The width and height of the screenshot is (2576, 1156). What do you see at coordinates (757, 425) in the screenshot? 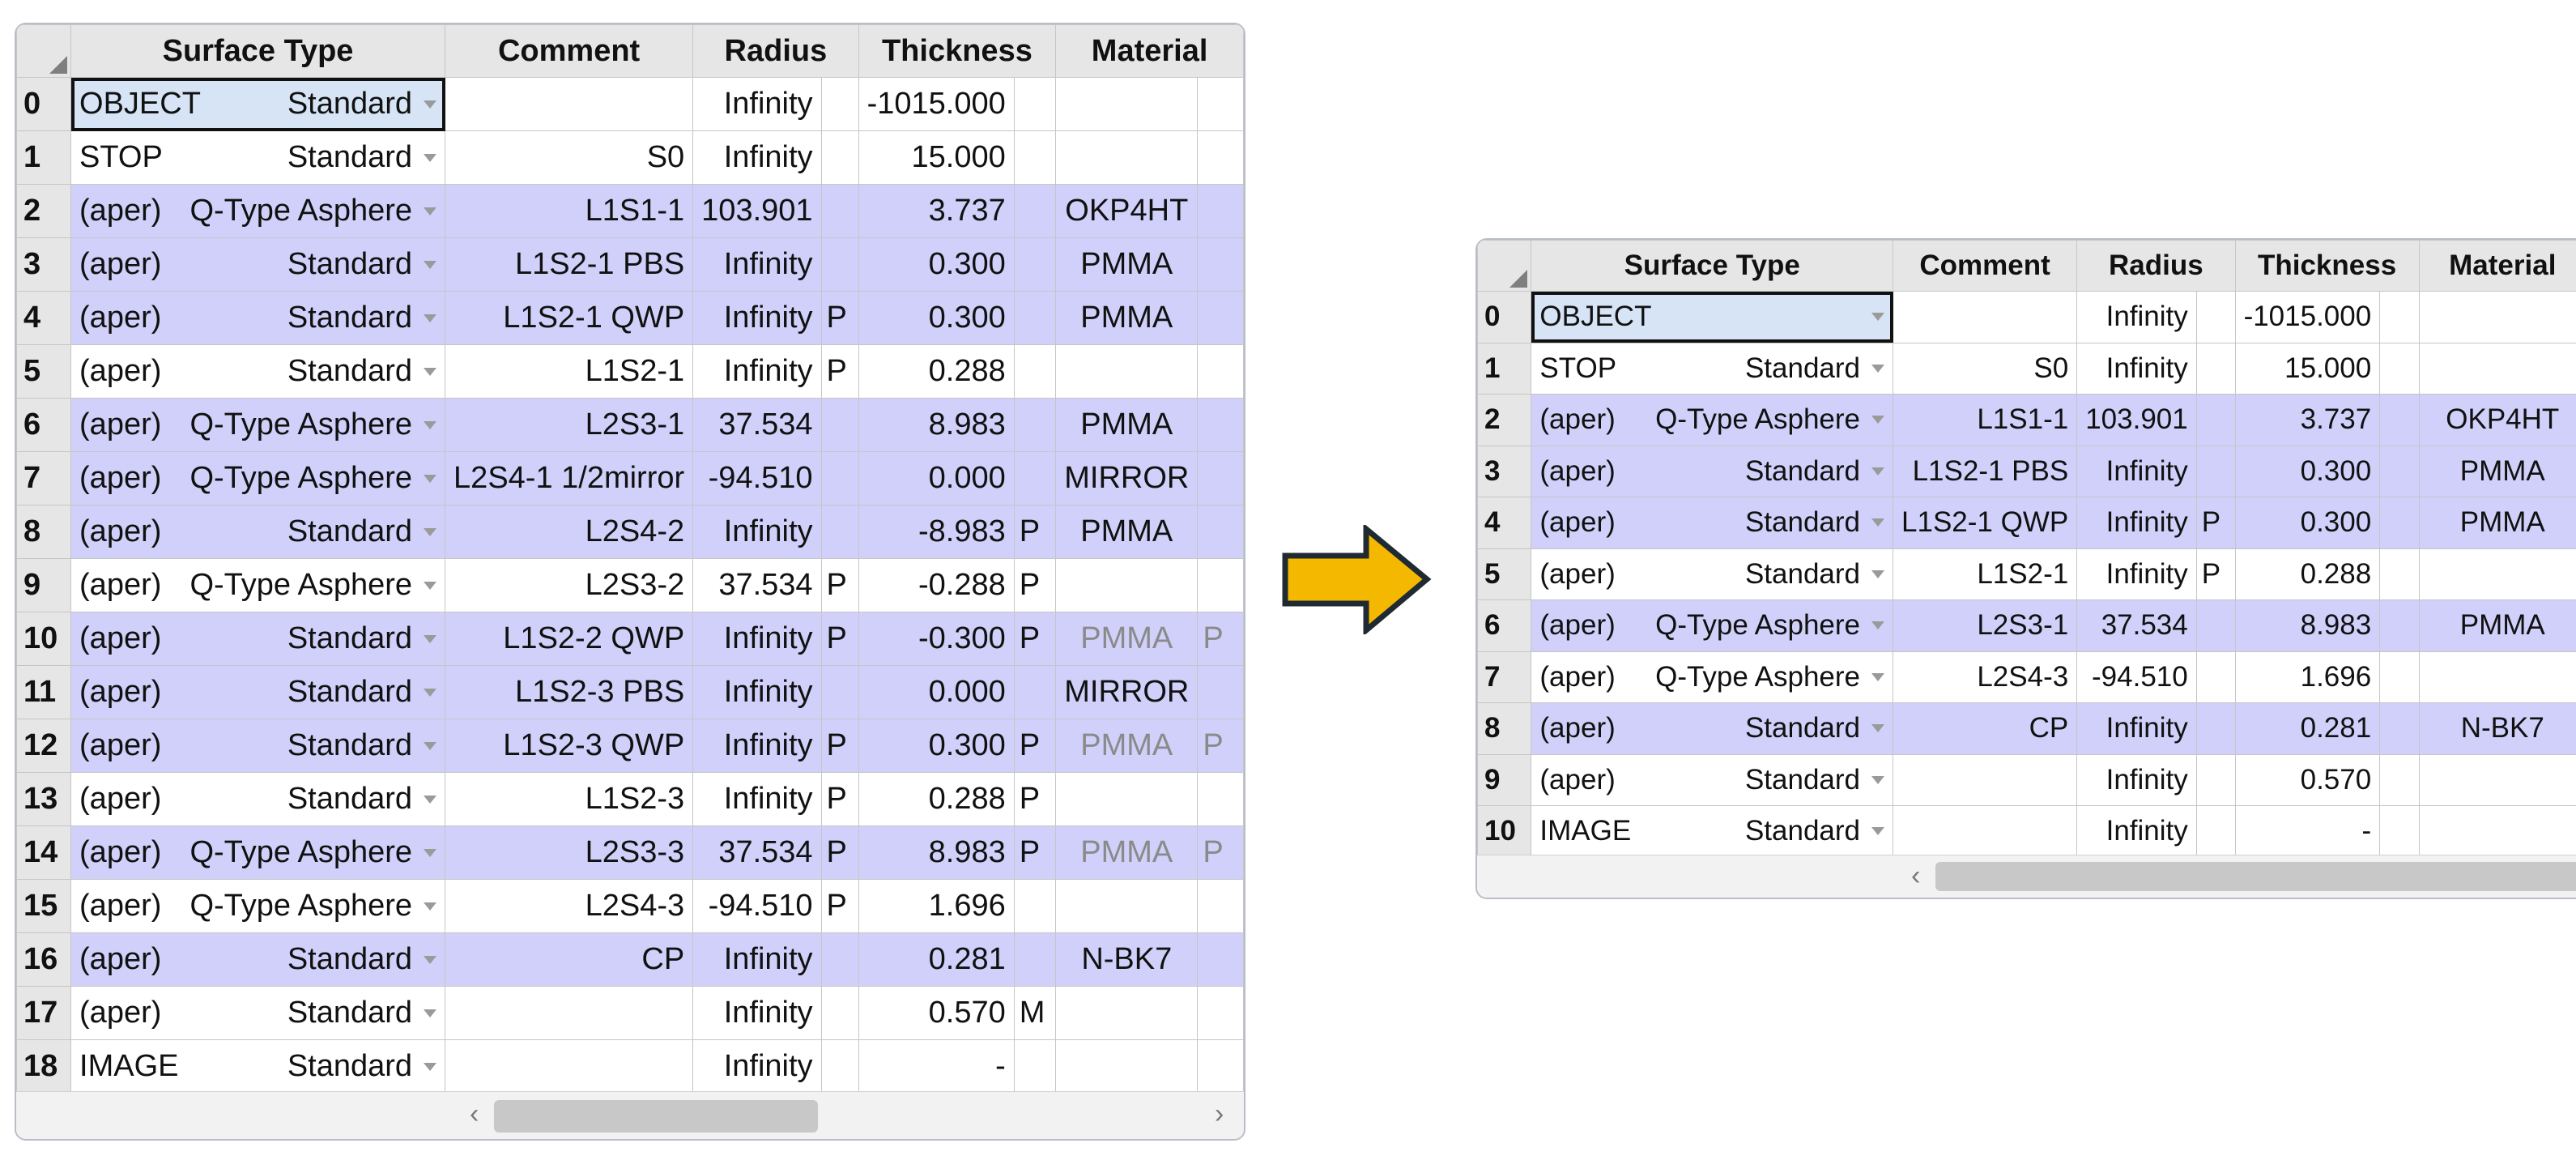
I see `radius-cell: 37.534` at bounding box center [757, 425].